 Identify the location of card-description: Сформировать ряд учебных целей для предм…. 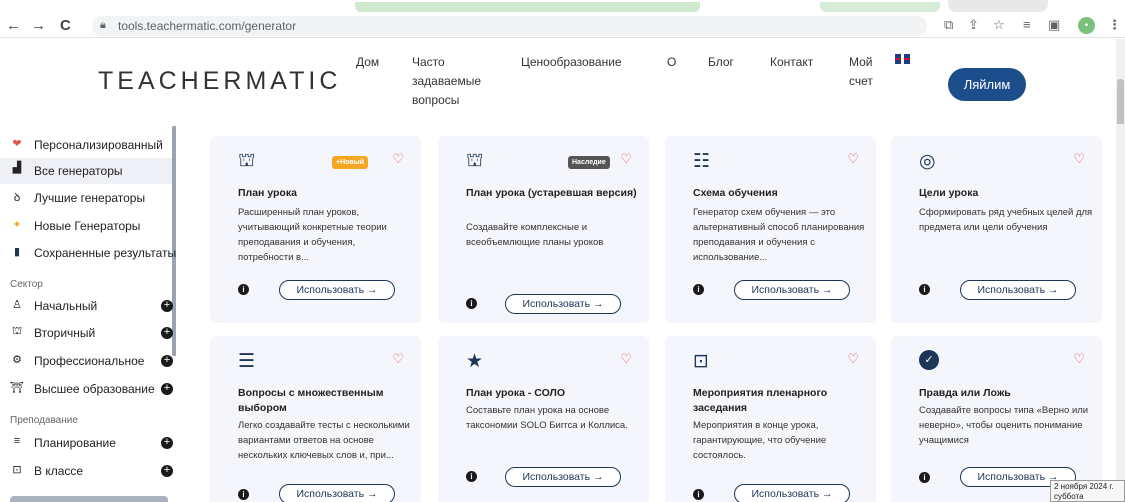
(1006, 220).